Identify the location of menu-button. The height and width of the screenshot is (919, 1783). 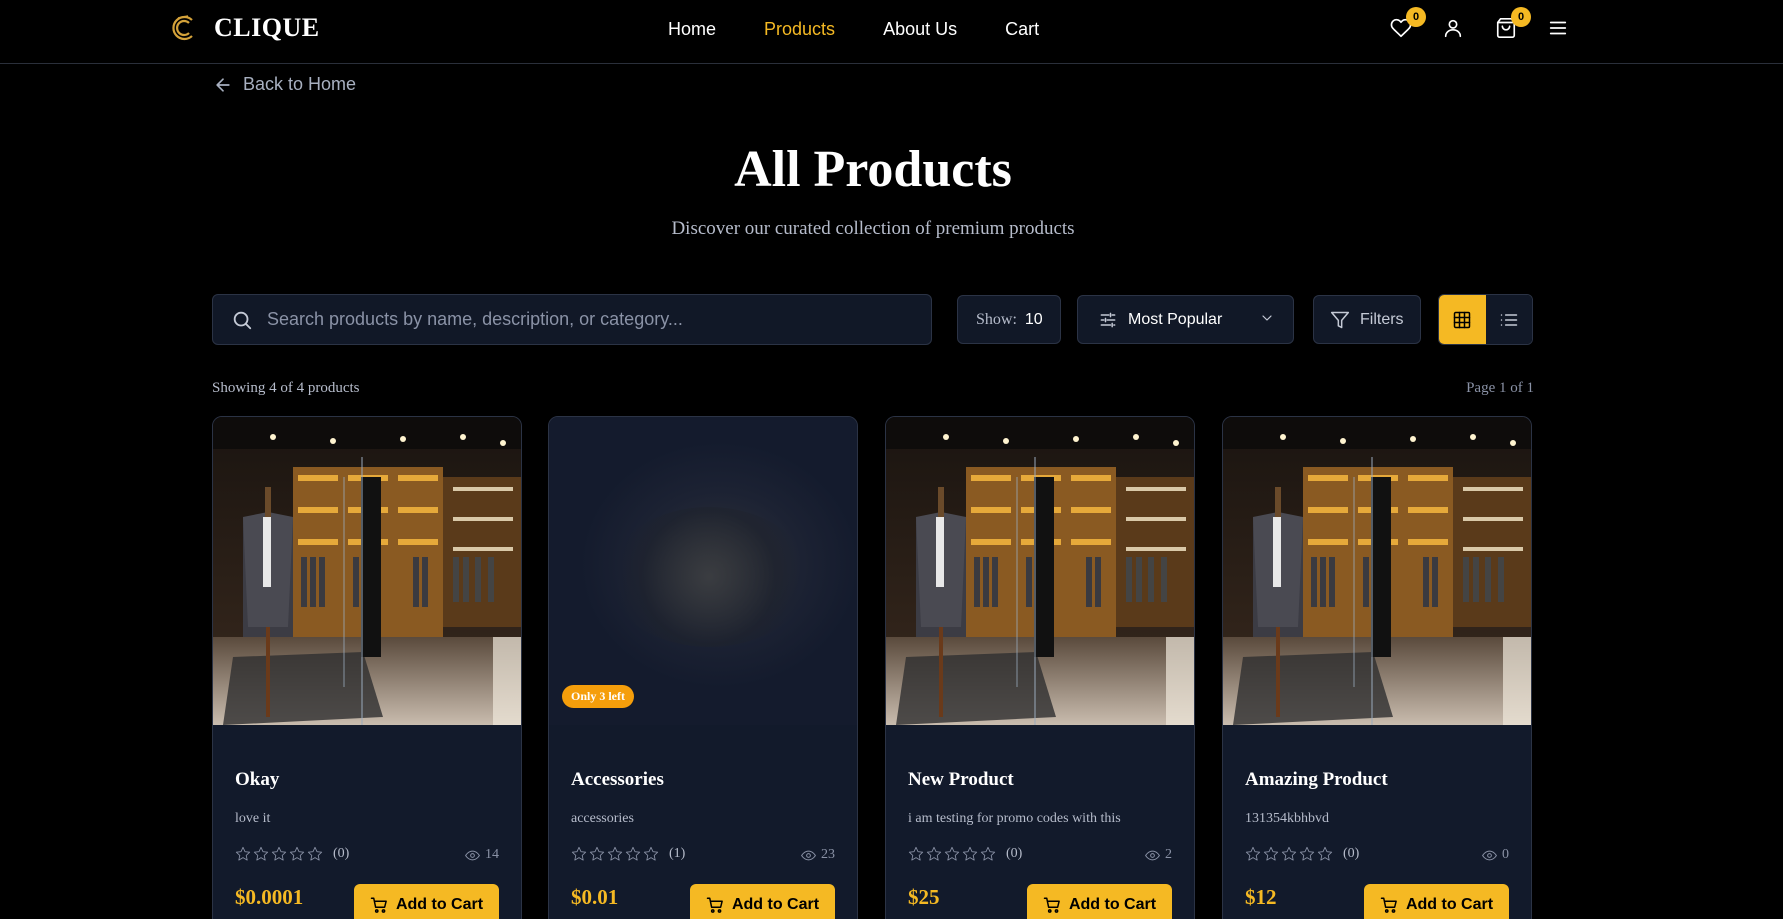
(1559, 29).